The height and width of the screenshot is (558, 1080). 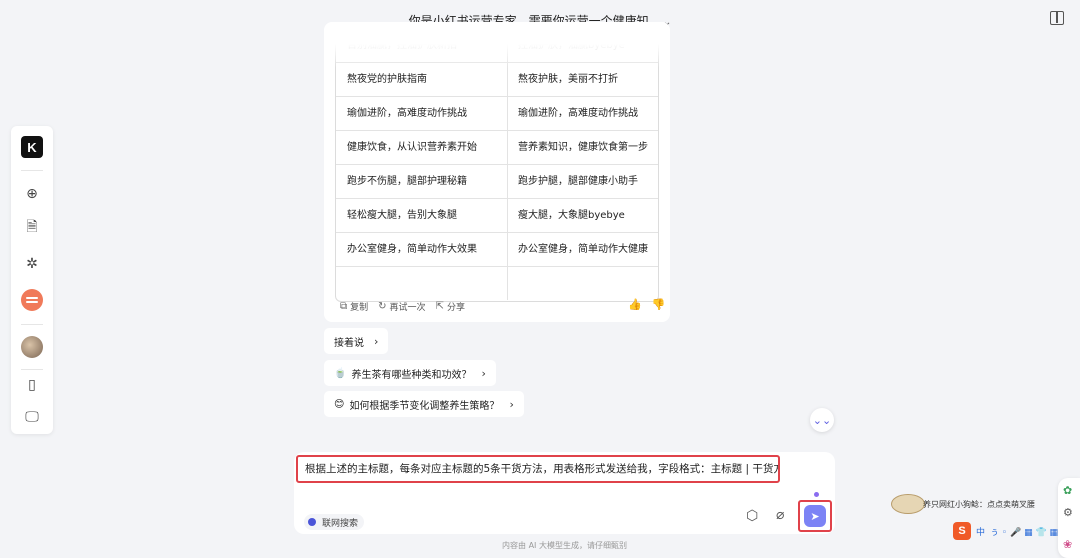 What do you see at coordinates (583, 147) in the screenshot?
I see `table-cell: 营养素知识，健康饮食第一步` at bounding box center [583, 147].